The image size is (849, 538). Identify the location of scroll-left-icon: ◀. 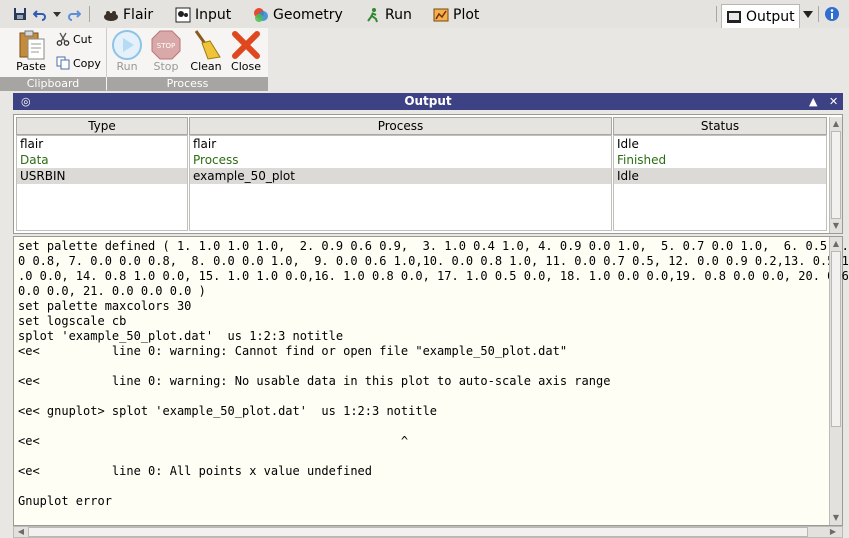
(21, 532).